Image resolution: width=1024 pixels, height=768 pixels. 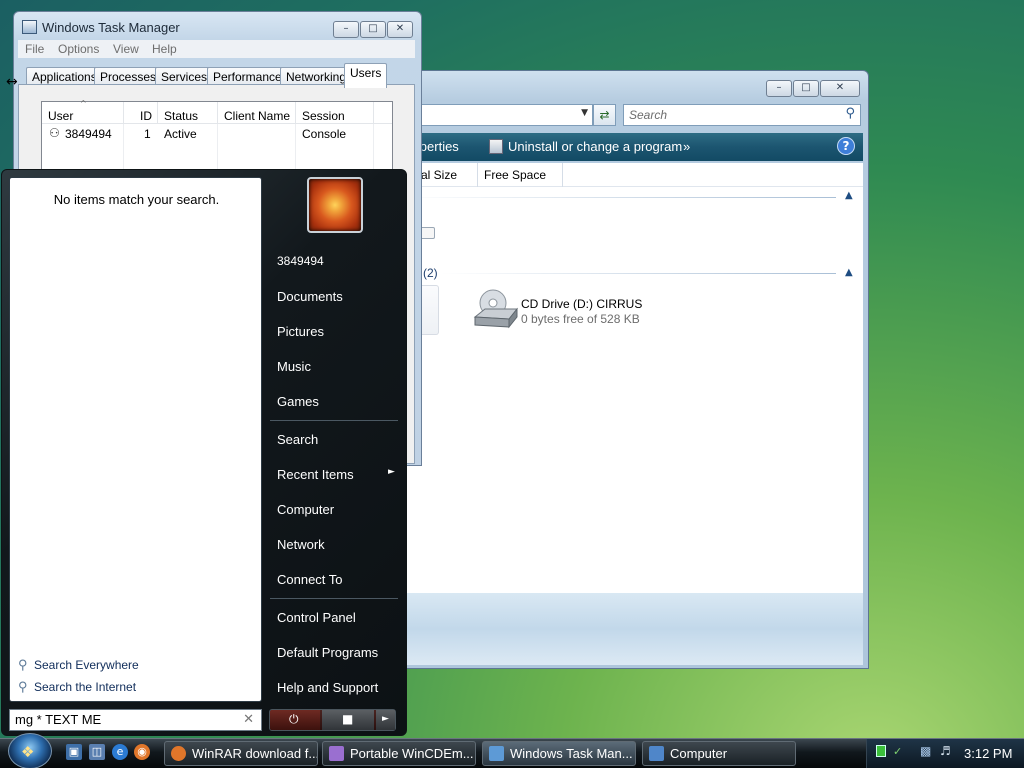 I want to click on group-count: (2), so click(x=430, y=273).